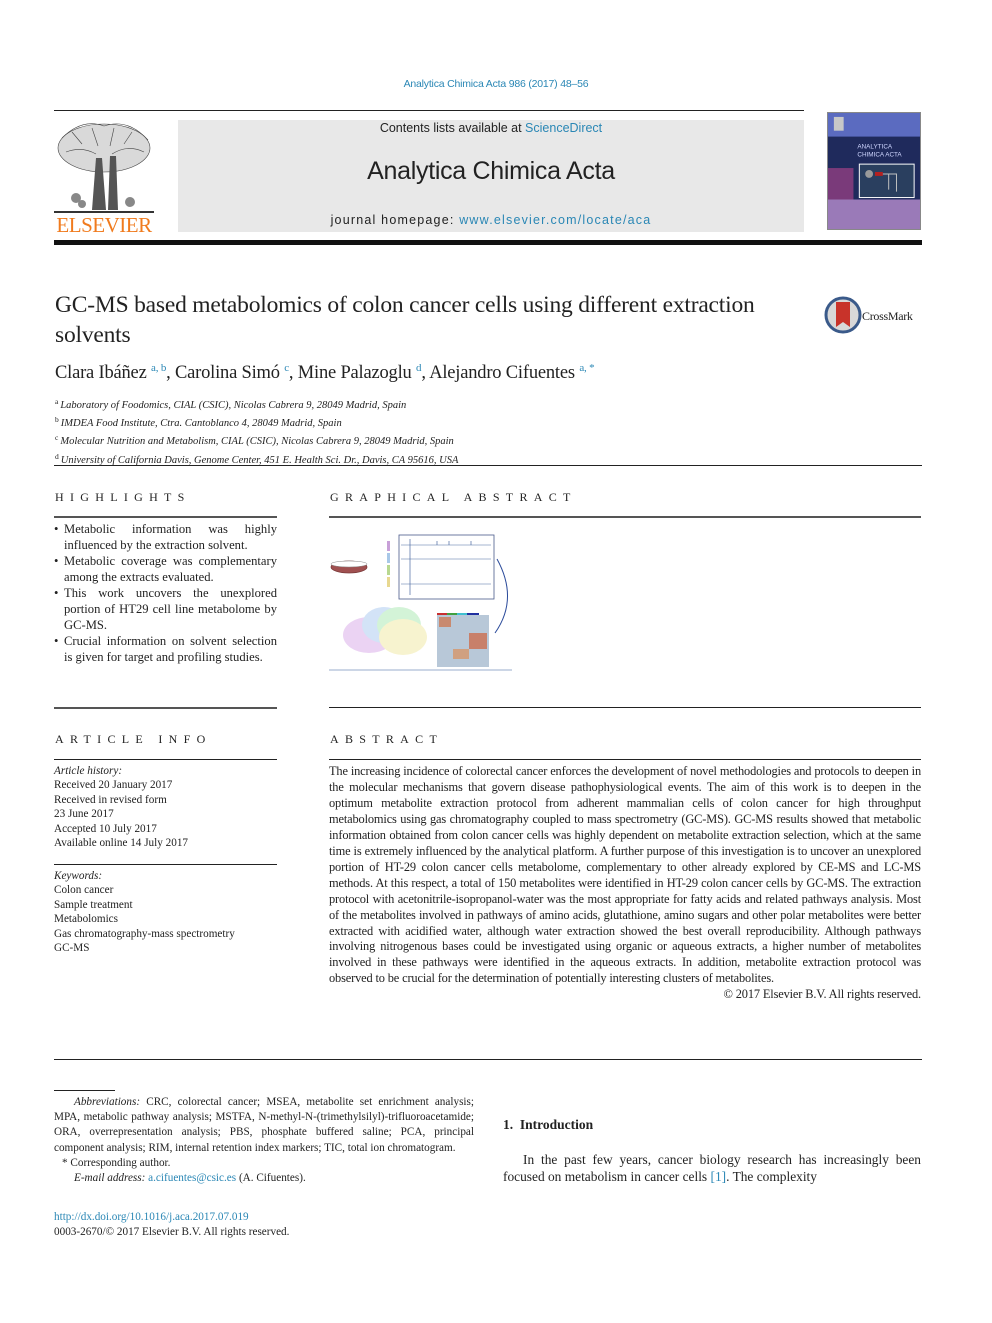 The width and height of the screenshot is (992, 1323). I want to click on keyword-item: GC-MS, so click(165, 948).